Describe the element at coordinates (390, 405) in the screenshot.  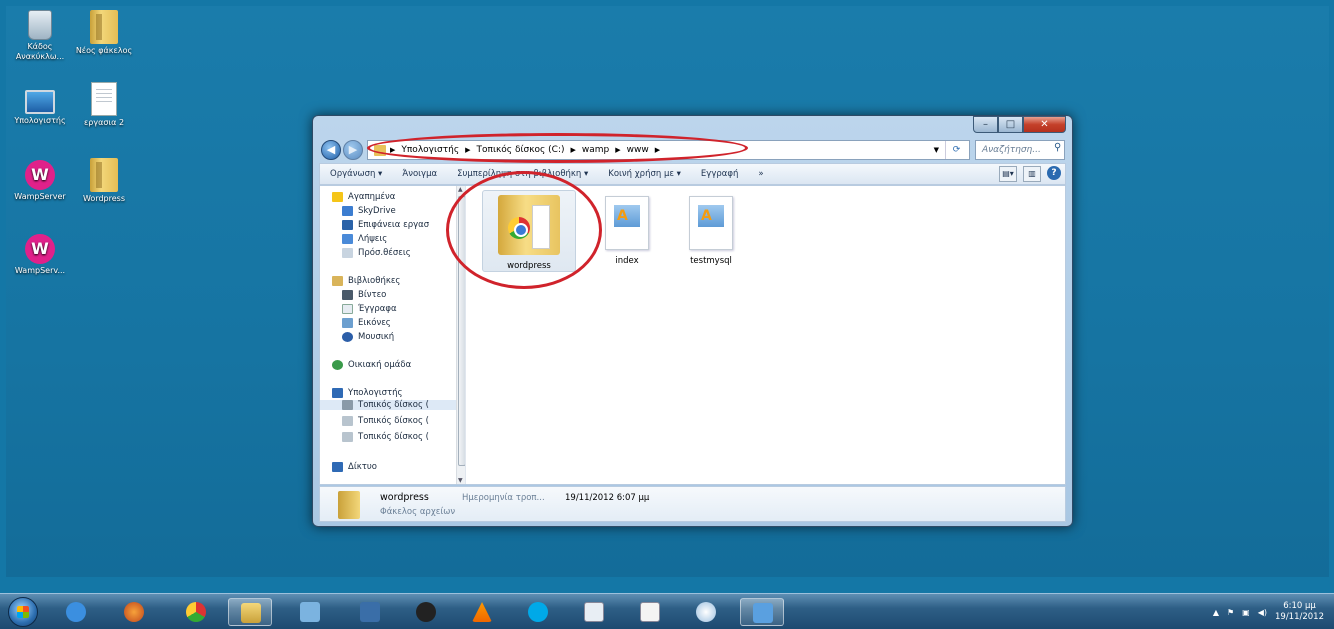
I see `nav-local-disk-c: Τοπικός δίσκος (` at that location.